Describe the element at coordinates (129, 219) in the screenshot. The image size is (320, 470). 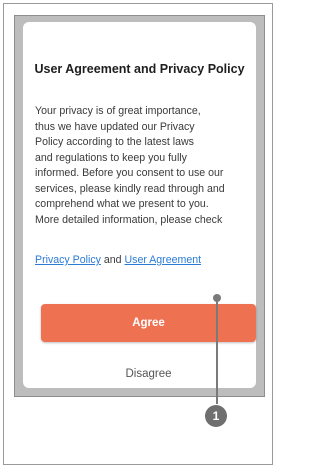
I see `body-line: More detailed information, please check` at that location.